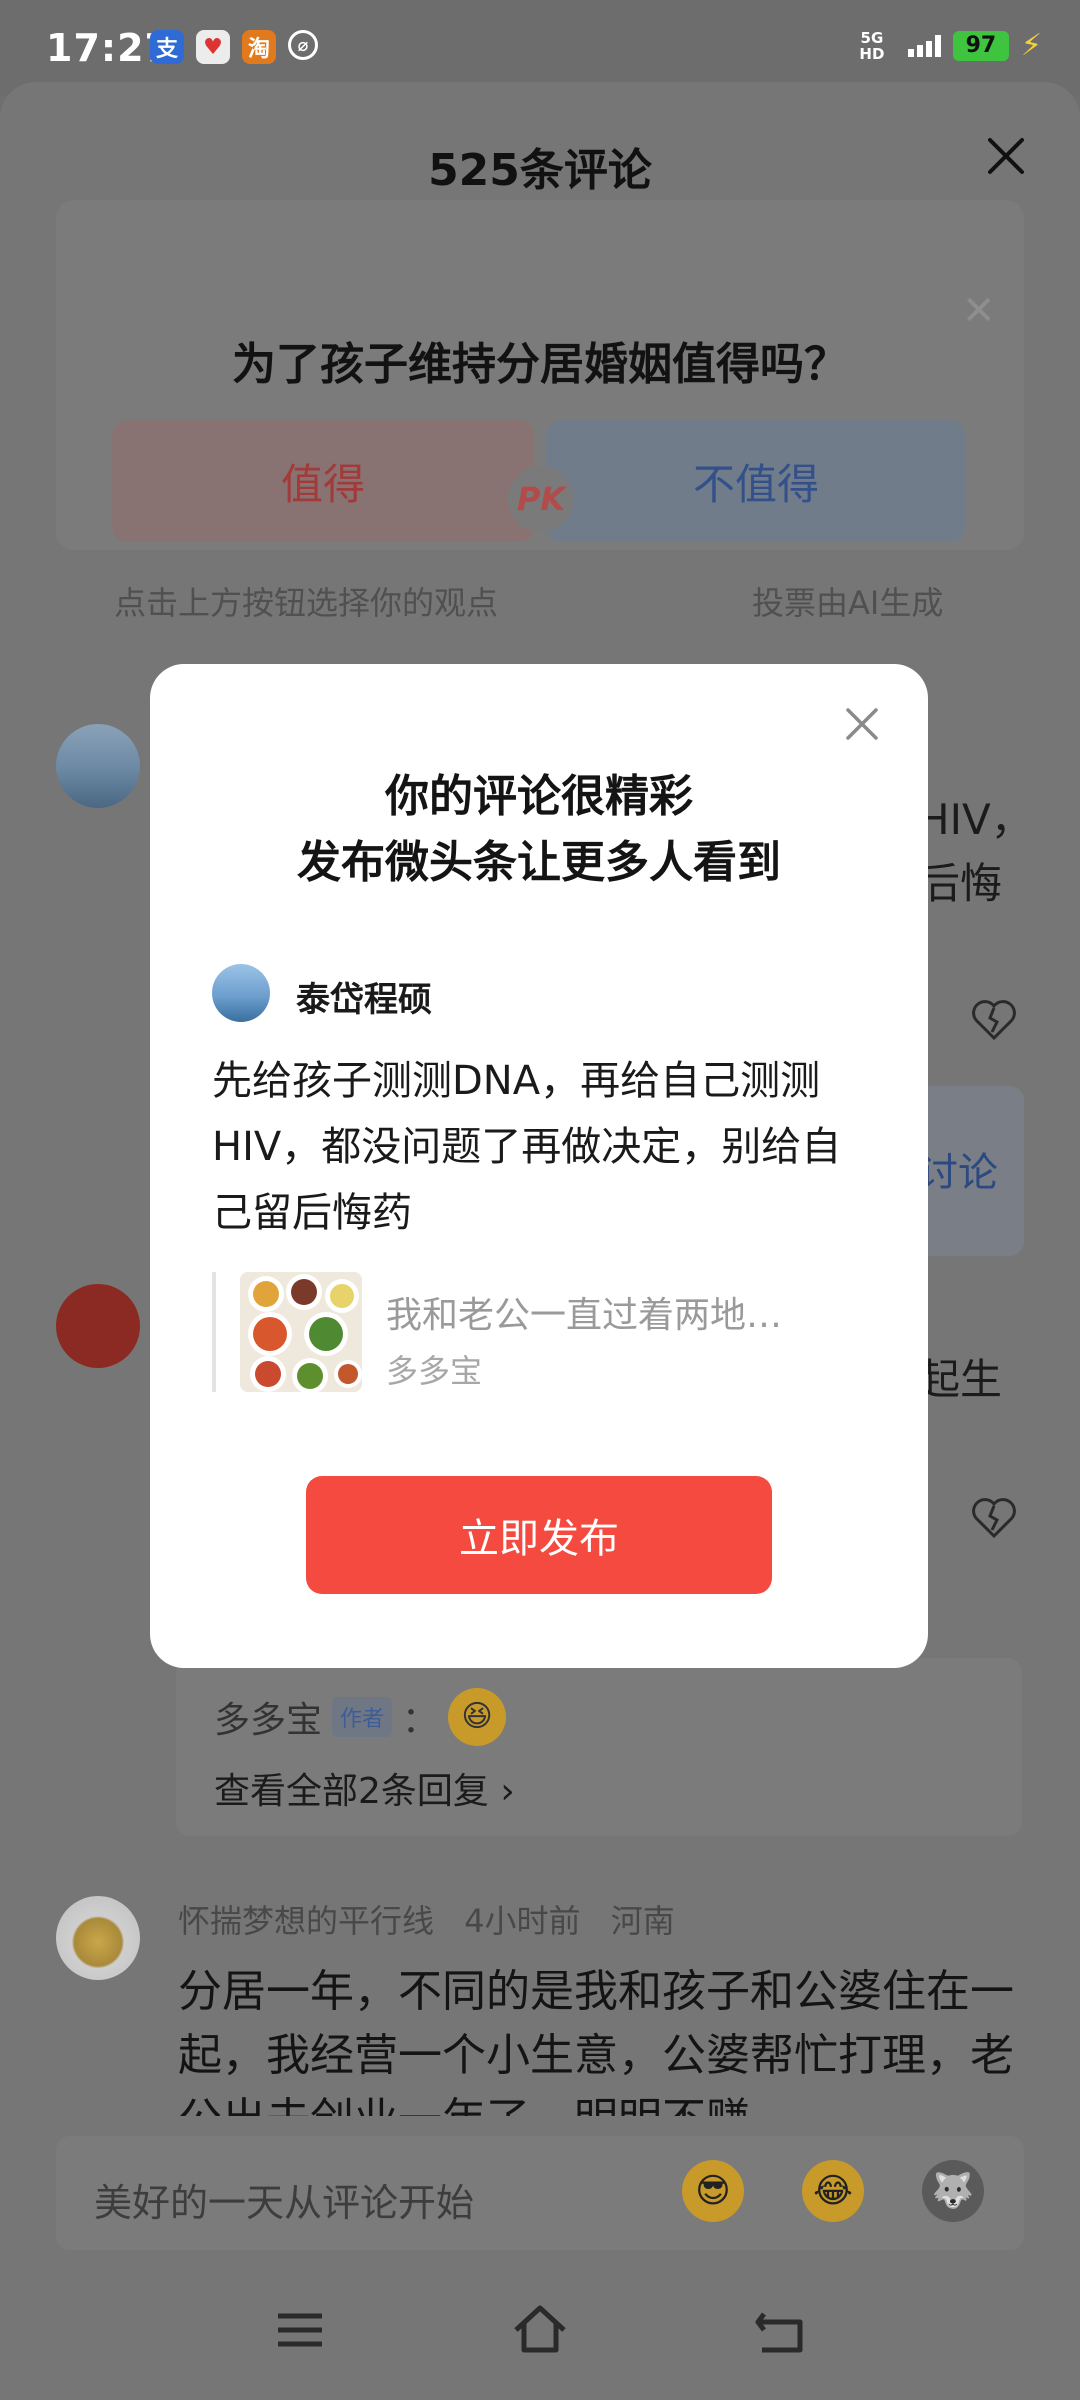 The image size is (1080, 2400). What do you see at coordinates (241, 993) in the screenshot?
I see `user-avatar` at bounding box center [241, 993].